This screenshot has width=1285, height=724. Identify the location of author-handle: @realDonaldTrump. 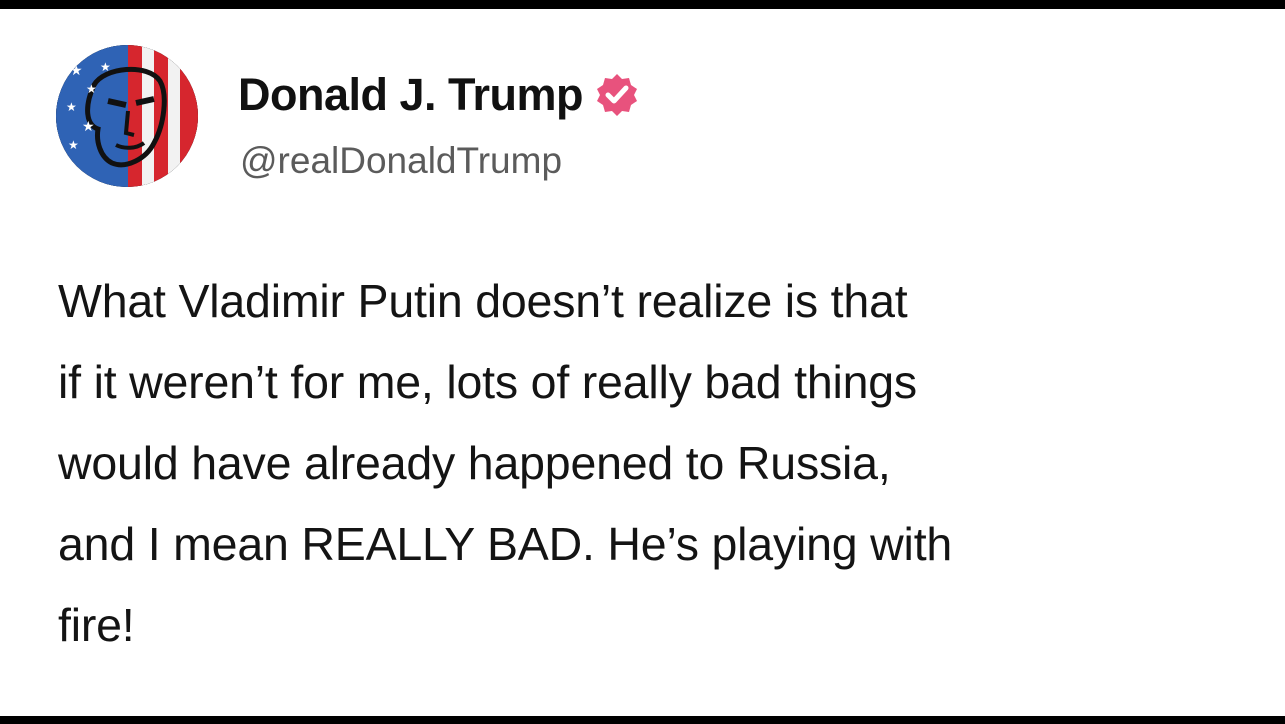
(401, 161).